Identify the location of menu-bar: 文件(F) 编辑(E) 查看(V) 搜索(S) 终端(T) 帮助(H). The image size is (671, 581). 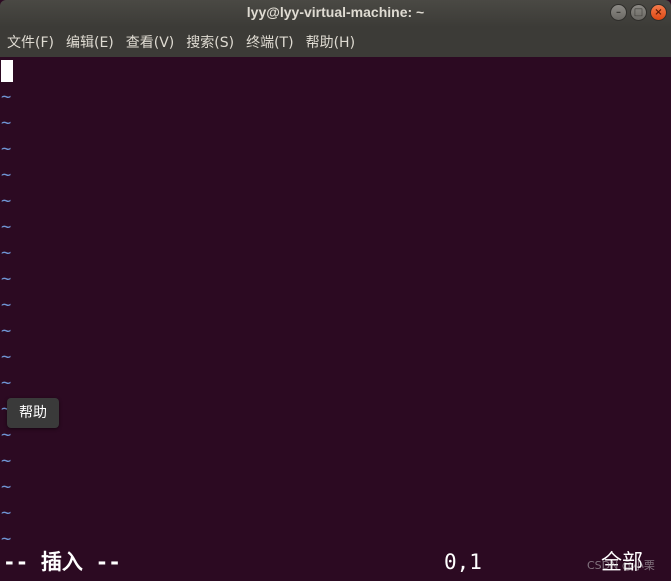
(335, 42).